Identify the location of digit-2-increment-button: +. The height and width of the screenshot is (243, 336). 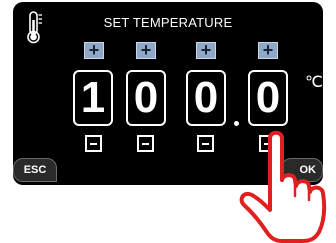
(146, 50).